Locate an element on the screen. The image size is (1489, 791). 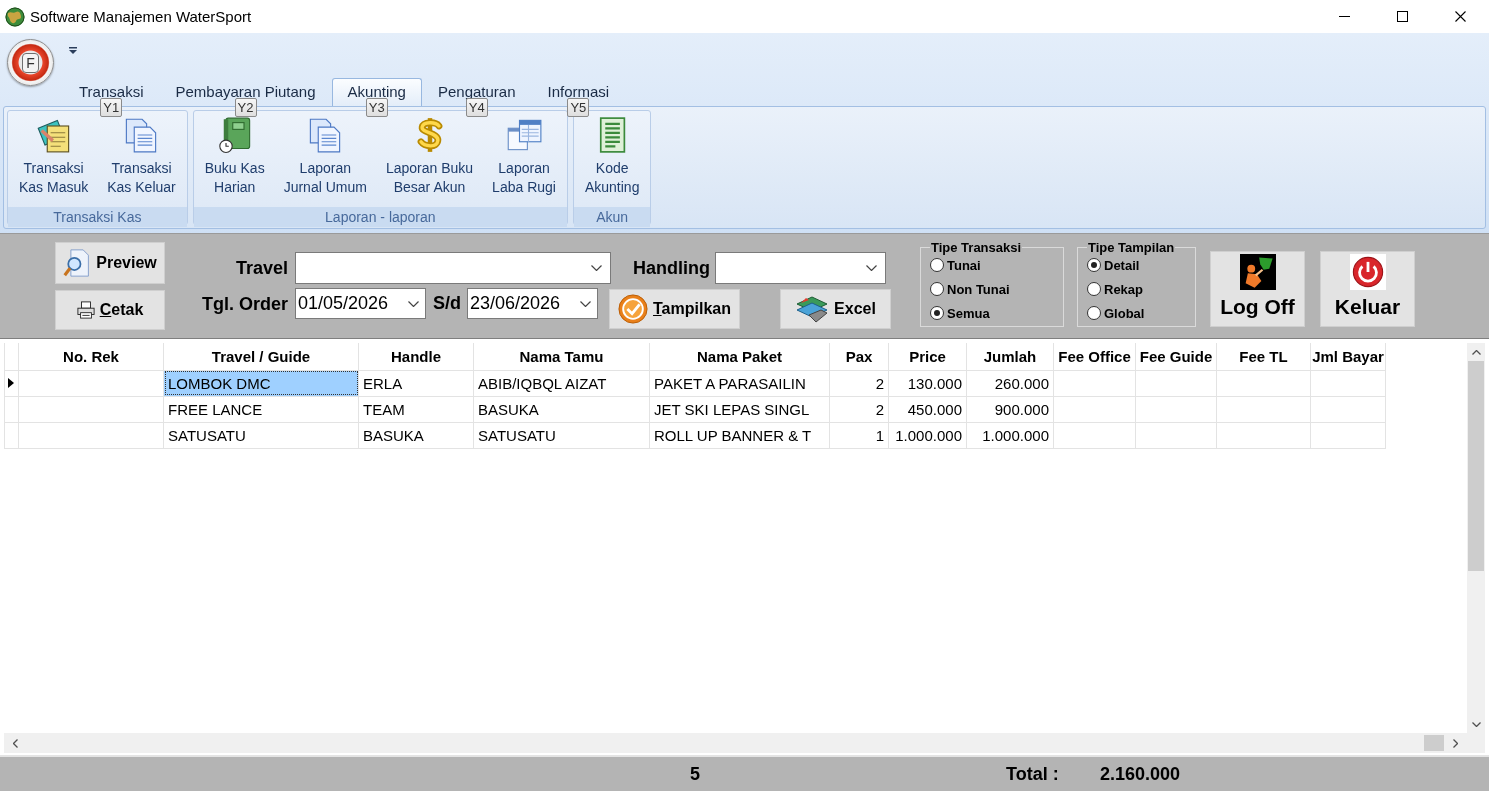
date-picker: 01/05/2026 is located at coordinates (360, 303).